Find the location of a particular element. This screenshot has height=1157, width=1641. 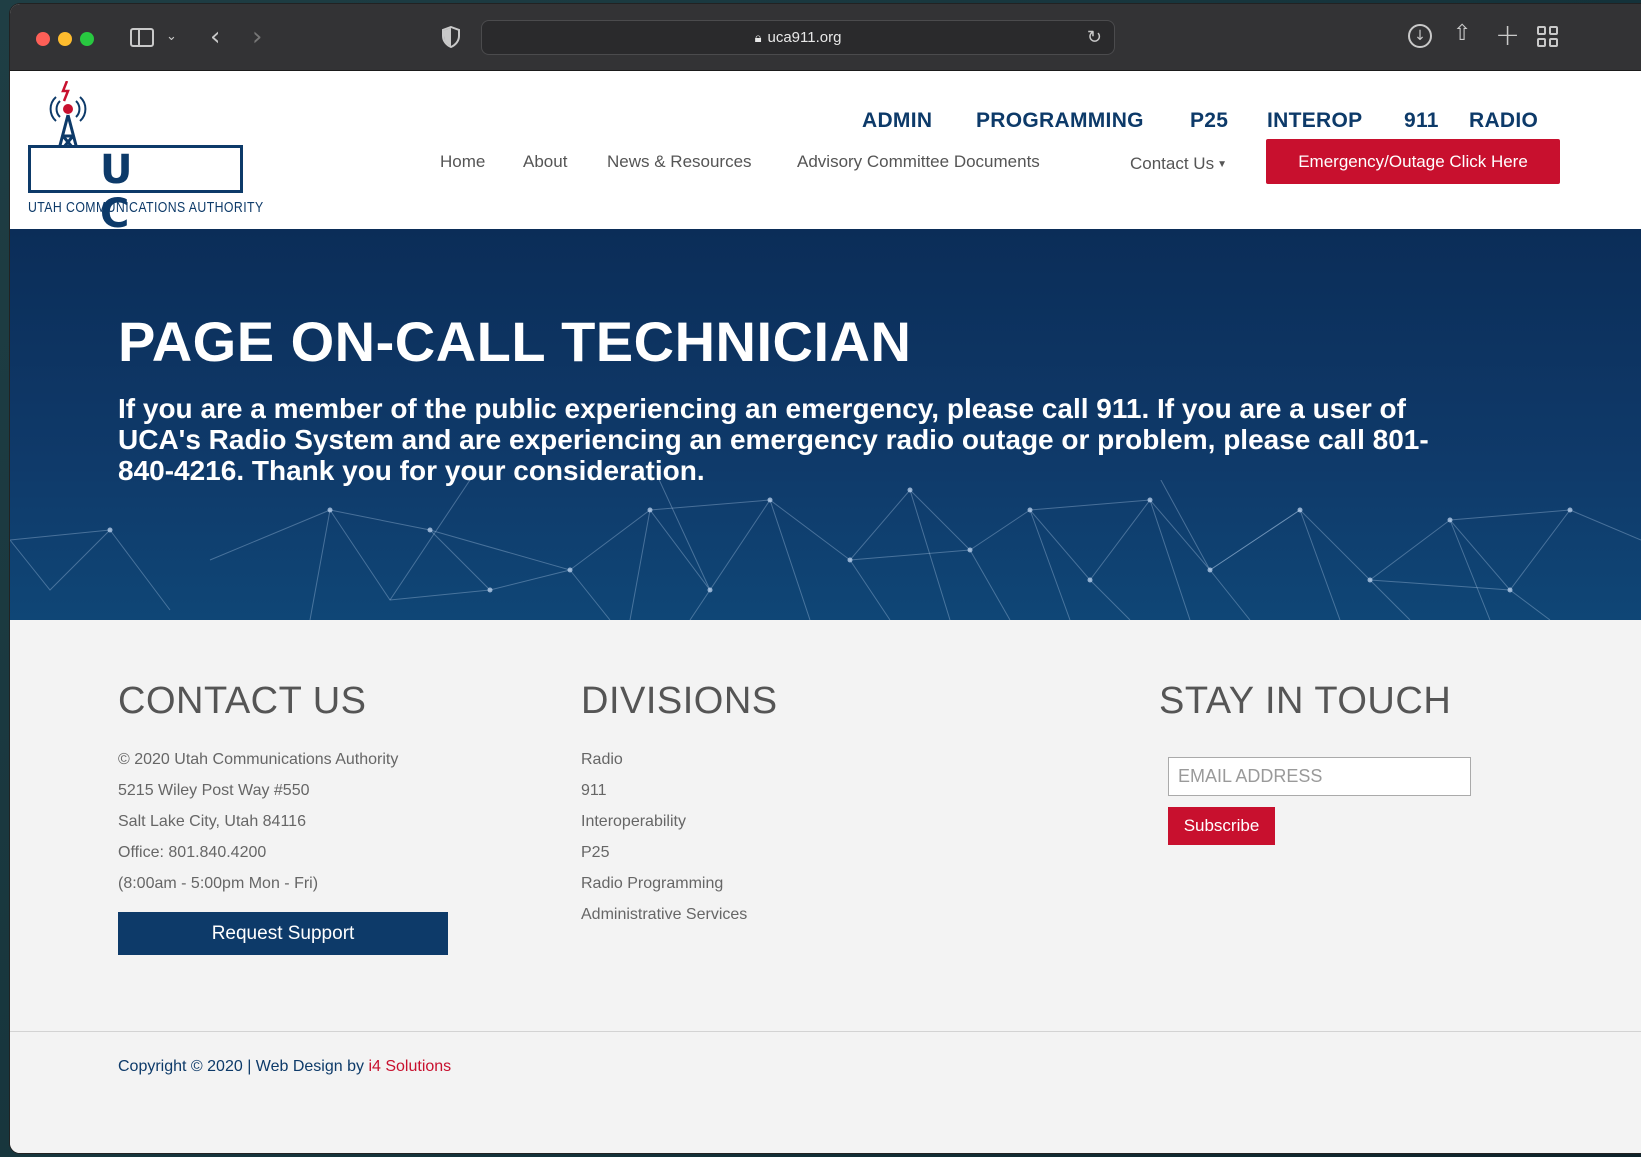

emergency-outage-button: Emergency/Outage Click Here is located at coordinates (1413, 161).